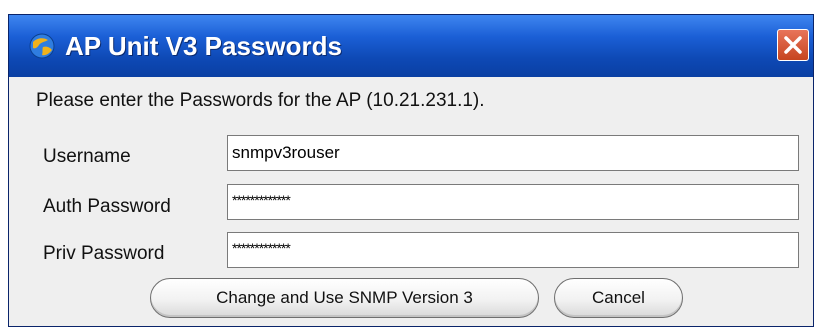  Describe the element at coordinates (203, 46) in the screenshot. I see `window-title: AP Unit V3 Passwords` at that location.